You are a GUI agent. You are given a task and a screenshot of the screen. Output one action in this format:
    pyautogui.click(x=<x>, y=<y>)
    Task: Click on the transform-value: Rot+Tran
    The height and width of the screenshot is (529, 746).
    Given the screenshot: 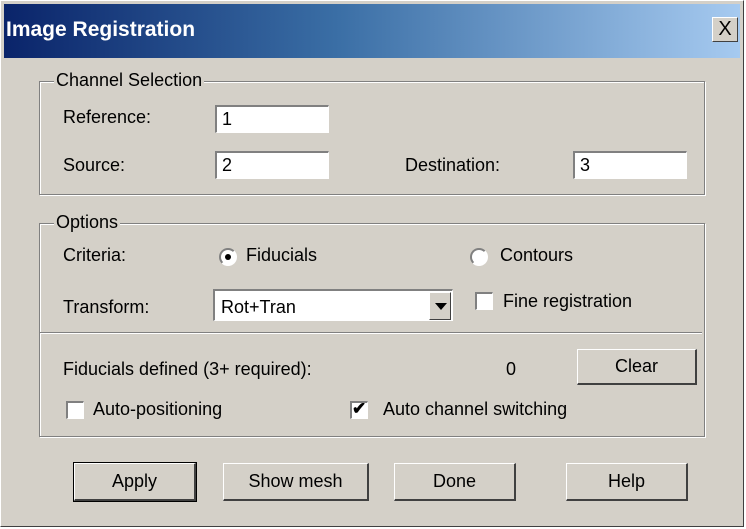 What is the action you would take?
    pyautogui.click(x=258, y=307)
    